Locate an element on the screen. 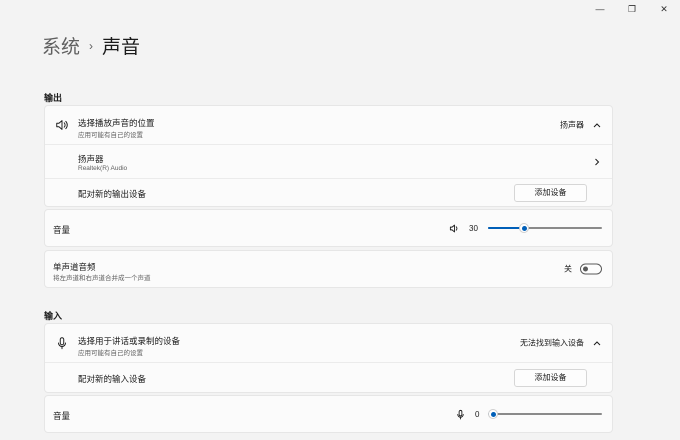 The height and width of the screenshot is (440, 680). close-icon: ✕ is located at coordinates (664, 8).